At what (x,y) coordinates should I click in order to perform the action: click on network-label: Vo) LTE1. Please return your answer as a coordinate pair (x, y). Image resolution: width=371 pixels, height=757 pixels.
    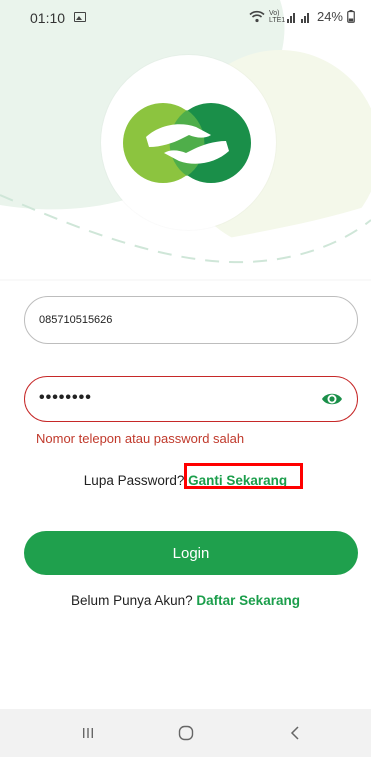
    Looking at the image, I should click on (277, 16).